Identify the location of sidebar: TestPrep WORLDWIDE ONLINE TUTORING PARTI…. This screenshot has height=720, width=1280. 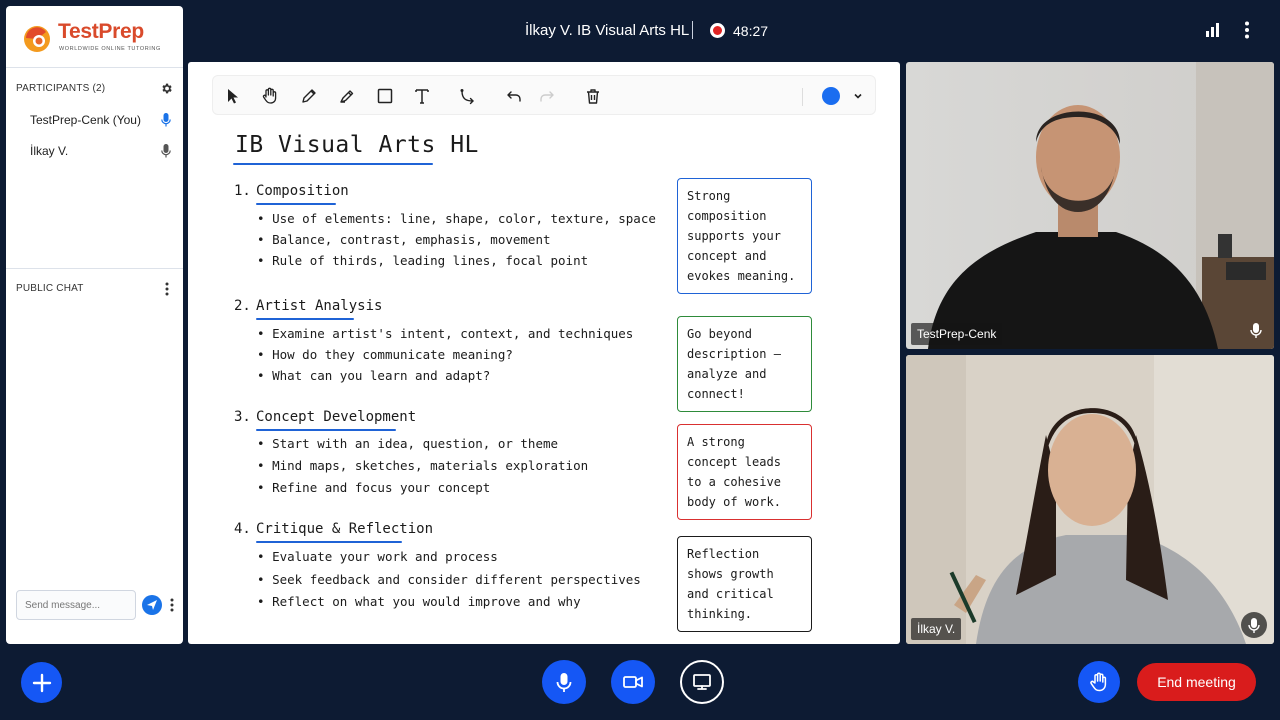
(94, 325).